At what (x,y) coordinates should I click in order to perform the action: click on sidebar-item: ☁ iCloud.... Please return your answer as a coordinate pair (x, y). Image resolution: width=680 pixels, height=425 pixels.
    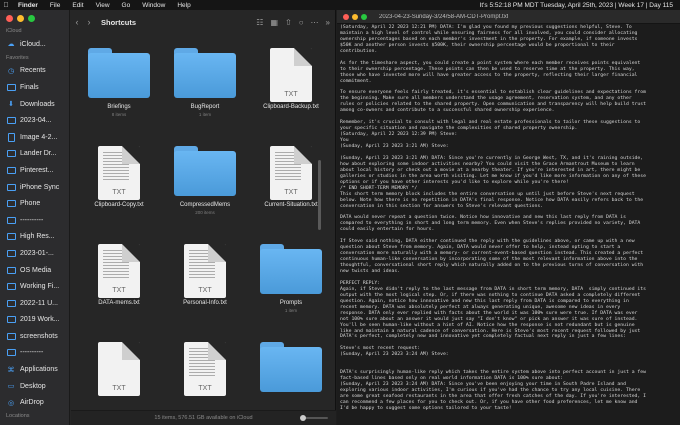
    Looking at the image, I should click on (34, 44).